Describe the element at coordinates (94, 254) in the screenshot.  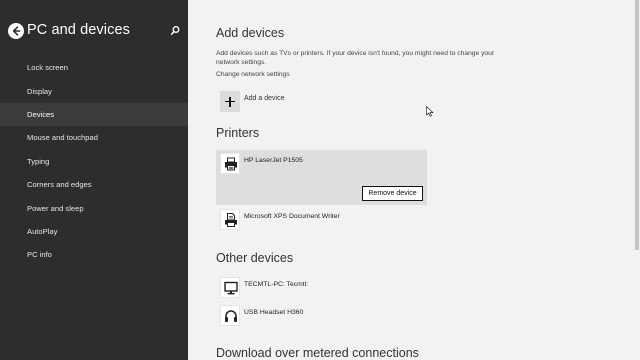
I see `sidebar-item-pc-info: PC info` at that location.